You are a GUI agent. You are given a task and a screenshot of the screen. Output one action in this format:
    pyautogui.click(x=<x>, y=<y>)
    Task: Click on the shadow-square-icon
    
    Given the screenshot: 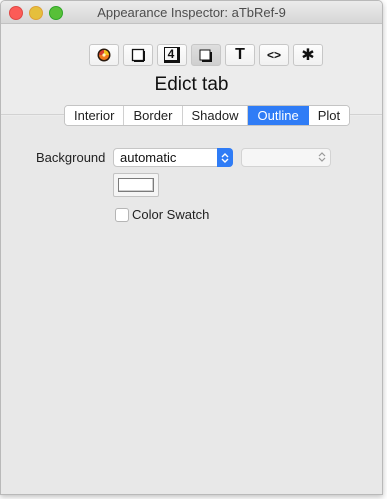 What is the action you would take?
    pyautogui.click(x=205, y=55)
    